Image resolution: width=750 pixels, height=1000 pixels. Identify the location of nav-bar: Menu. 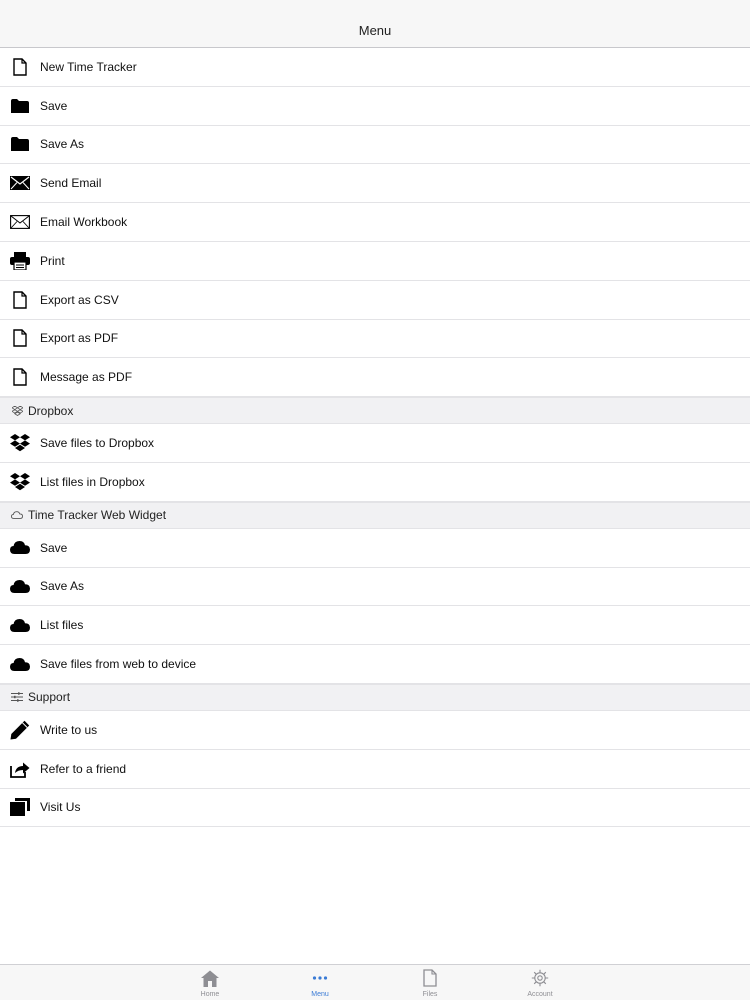
(375, 24).